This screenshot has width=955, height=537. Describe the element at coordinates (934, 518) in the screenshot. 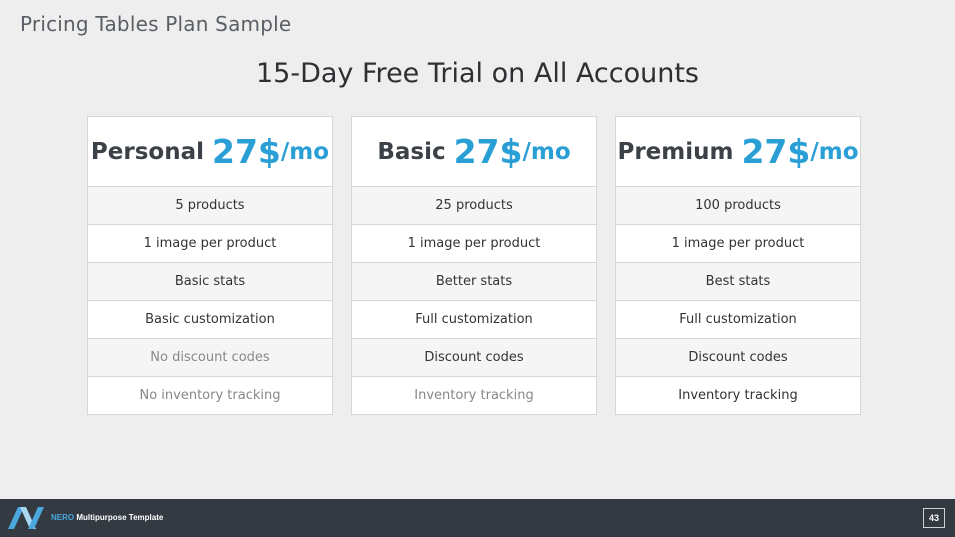

I see `page-number: 43` at that location.